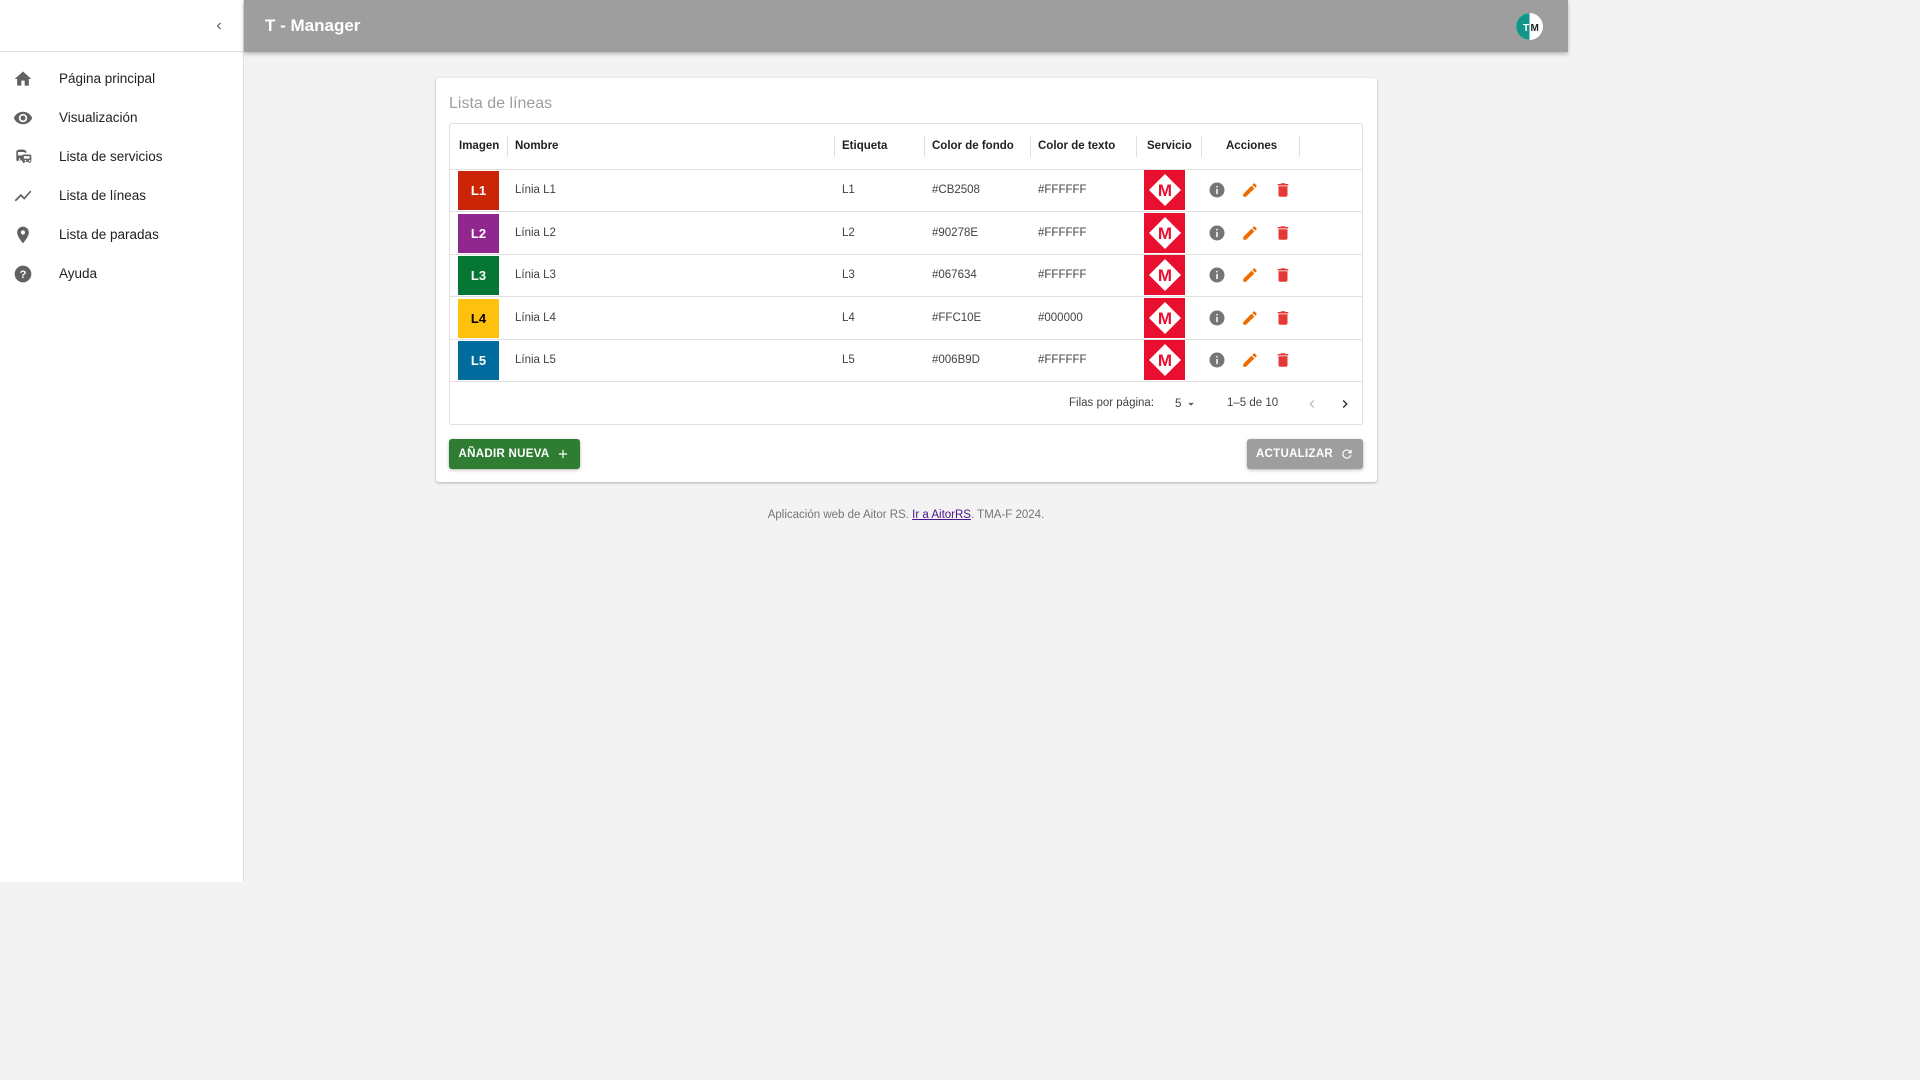  What do you see at coordinates (865, 146) in the screenshot?
I see `column-header-etiqueta: Etiqueta` at bounding box center [865, 146].